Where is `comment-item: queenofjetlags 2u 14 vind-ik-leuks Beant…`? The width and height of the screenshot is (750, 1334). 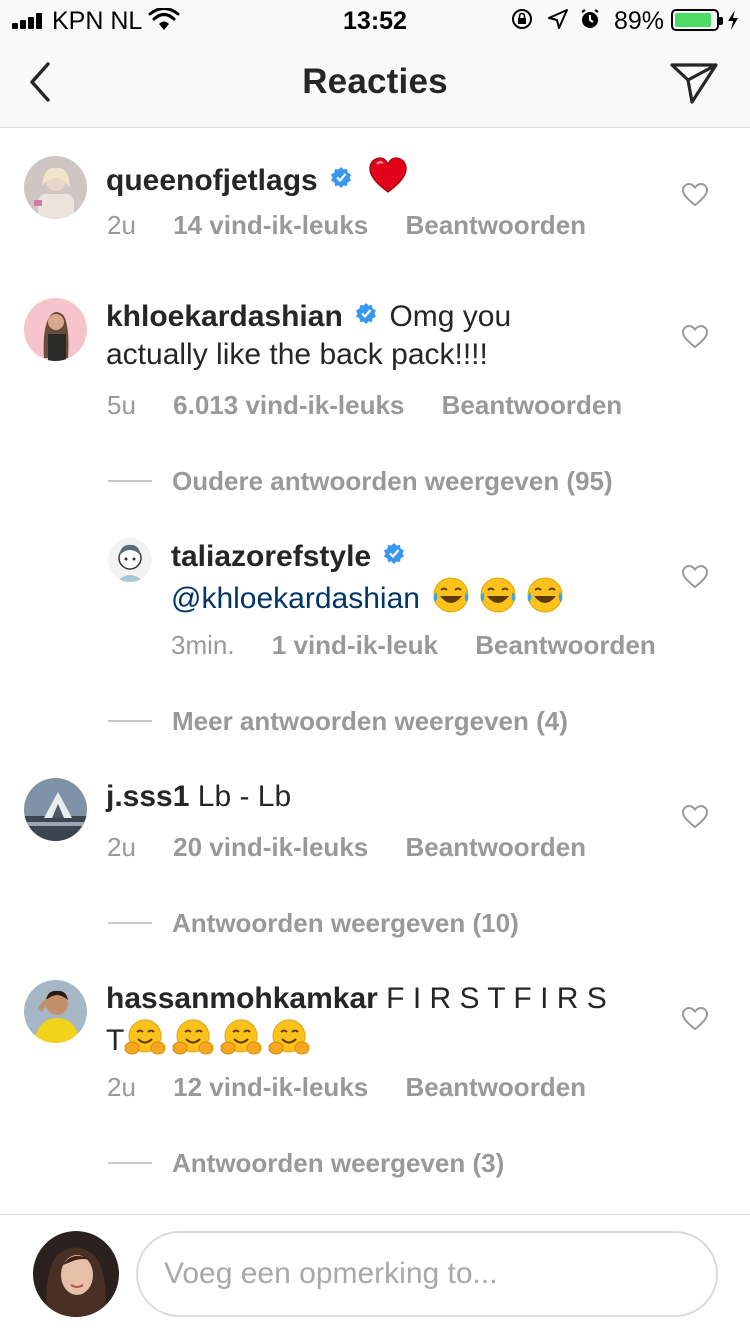
comment-item: queenofjetlags 2u 14 vind-ik-leuks Beant… is located at coordinates (375, 203).